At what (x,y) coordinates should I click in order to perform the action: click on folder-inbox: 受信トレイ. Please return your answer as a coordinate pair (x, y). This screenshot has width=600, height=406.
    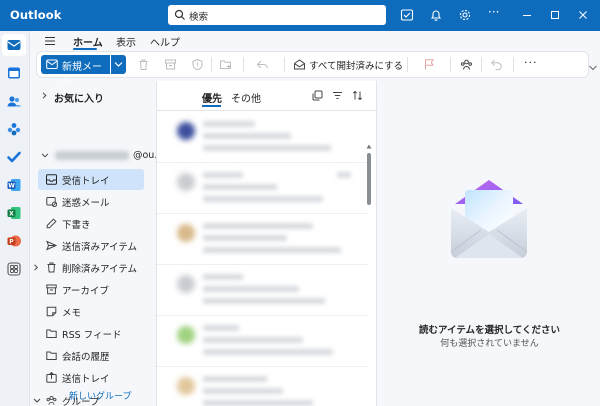
    Looking at the image, I should click on (91, 179).